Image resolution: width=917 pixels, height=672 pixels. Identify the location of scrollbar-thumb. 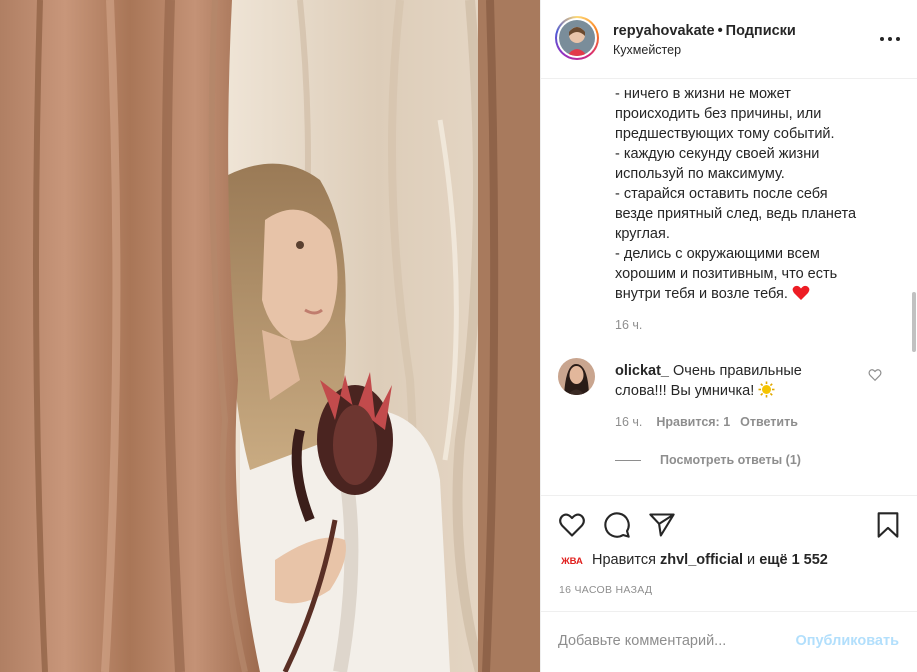
(914, 322).